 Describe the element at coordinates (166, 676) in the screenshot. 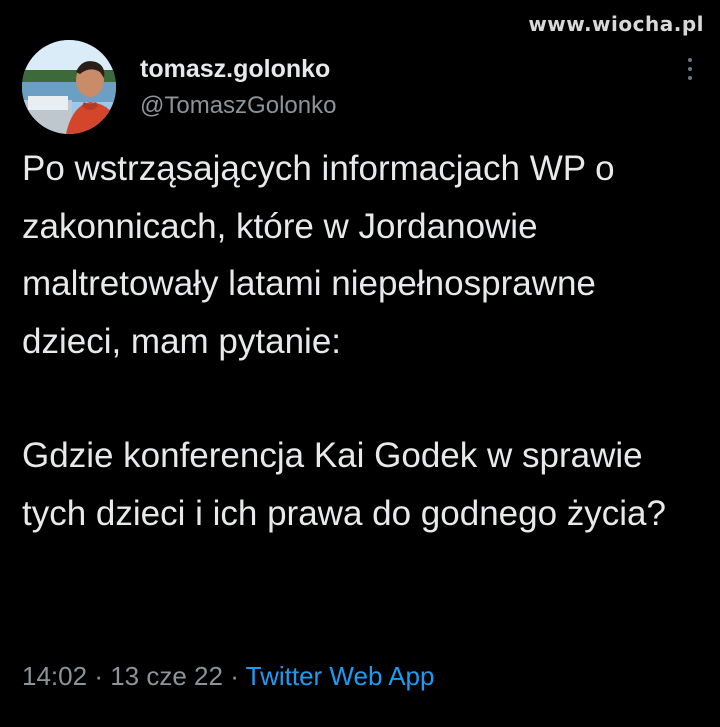

I see `tweet-date: 13 cze 22` at that location.